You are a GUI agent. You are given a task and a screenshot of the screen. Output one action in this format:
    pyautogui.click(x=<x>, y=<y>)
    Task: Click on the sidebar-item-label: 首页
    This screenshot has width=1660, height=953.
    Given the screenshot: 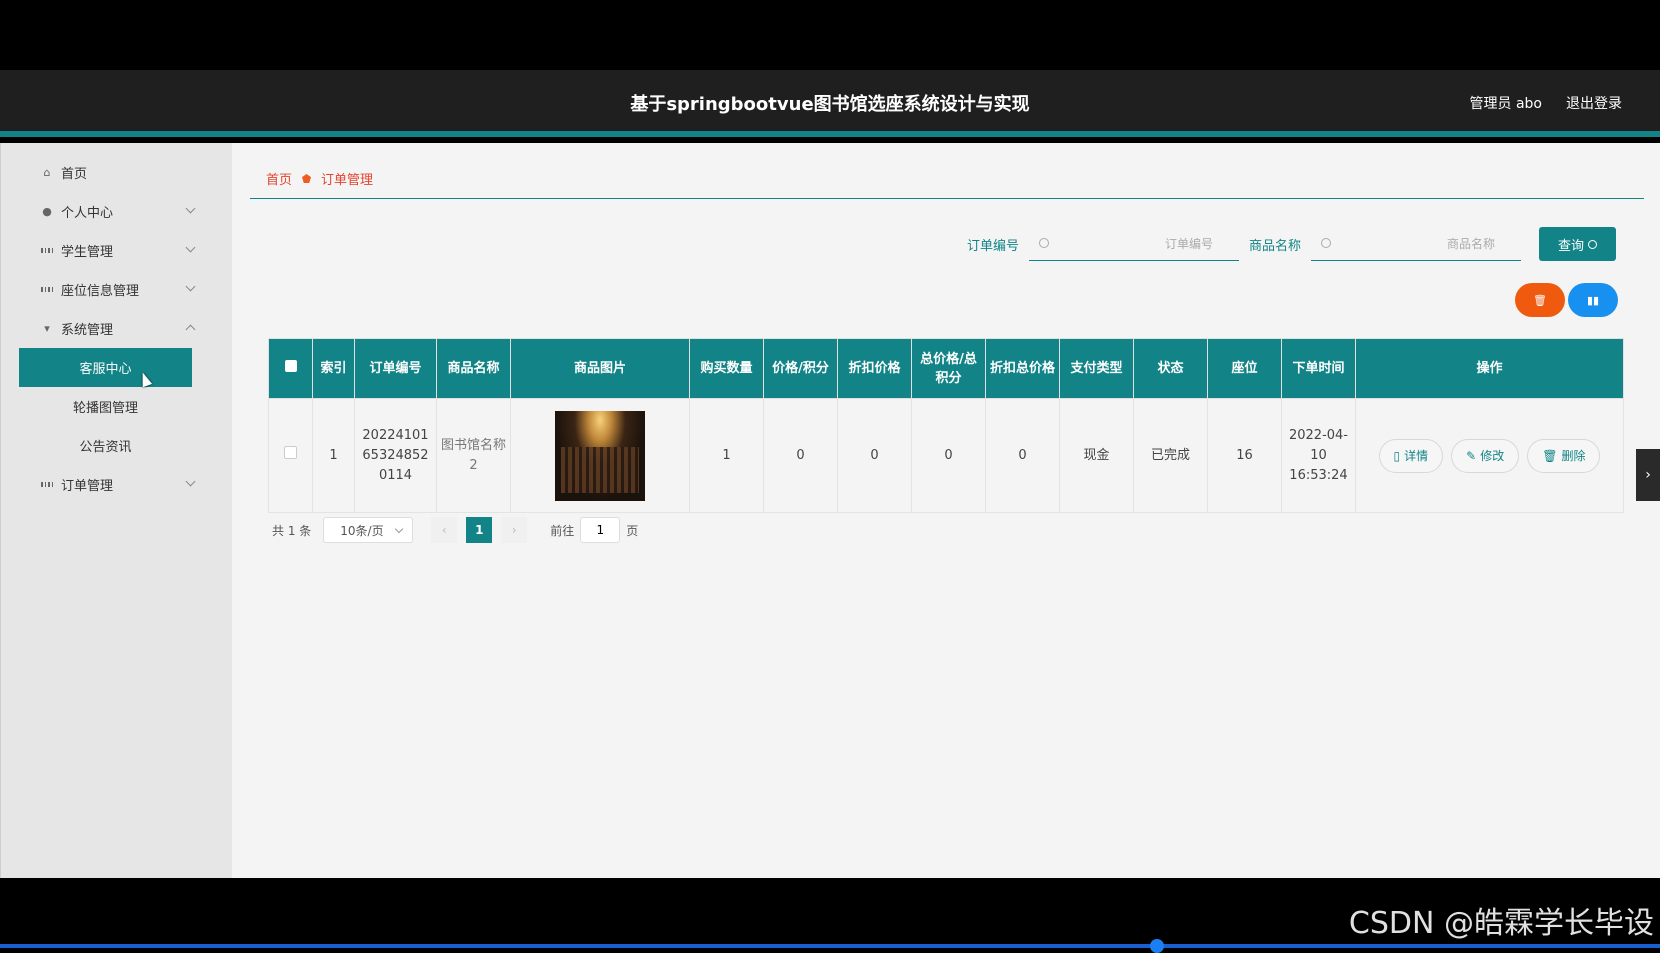 What is the action you would take?
    pyautogui.click(x=74, y=174)
    